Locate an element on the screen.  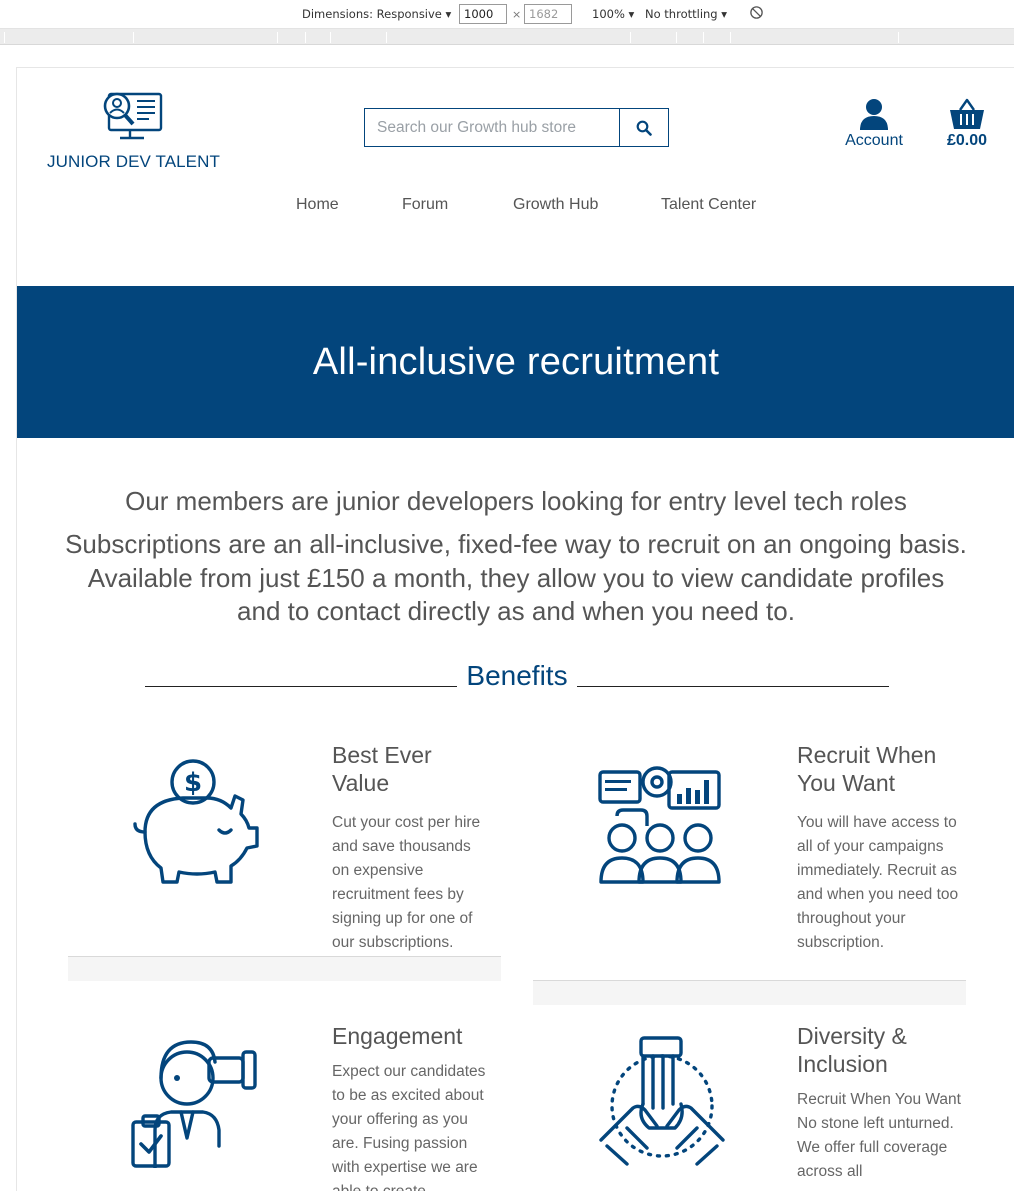
zoom-dropdown: 100% ▾ is located at coordinates (613, 14).